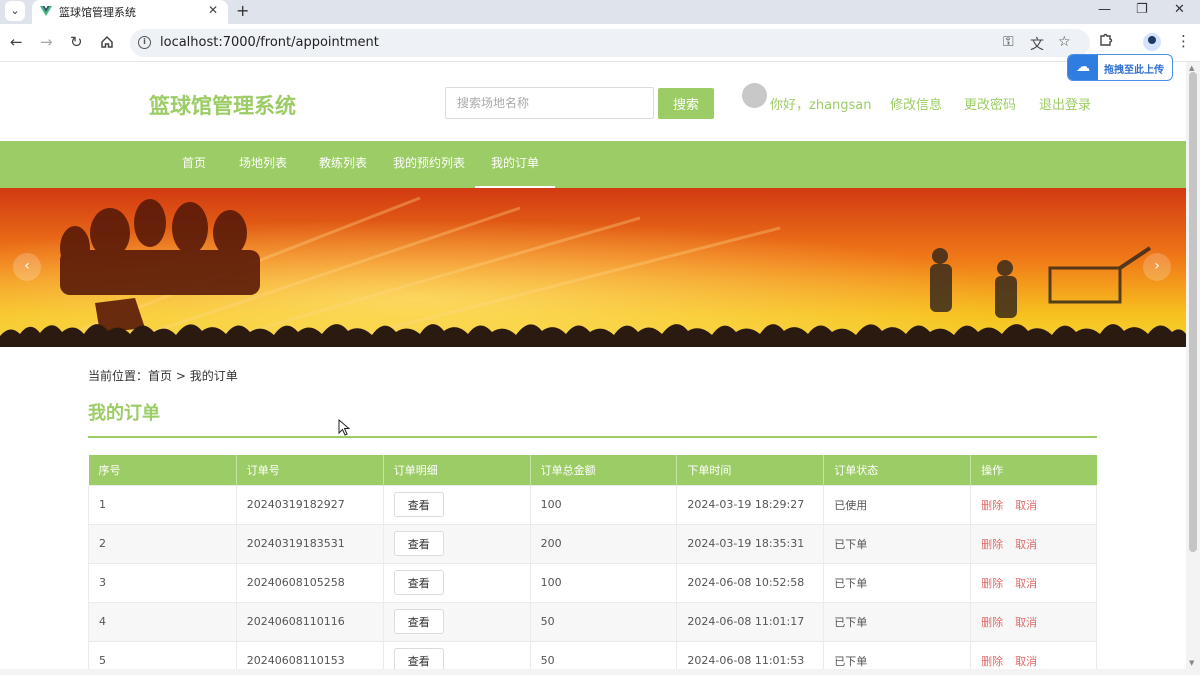 This screenshot has height=675, width=1200. Describe the element at coordinates (107, 42) in the screenshot. I see `home-icon` at that location.